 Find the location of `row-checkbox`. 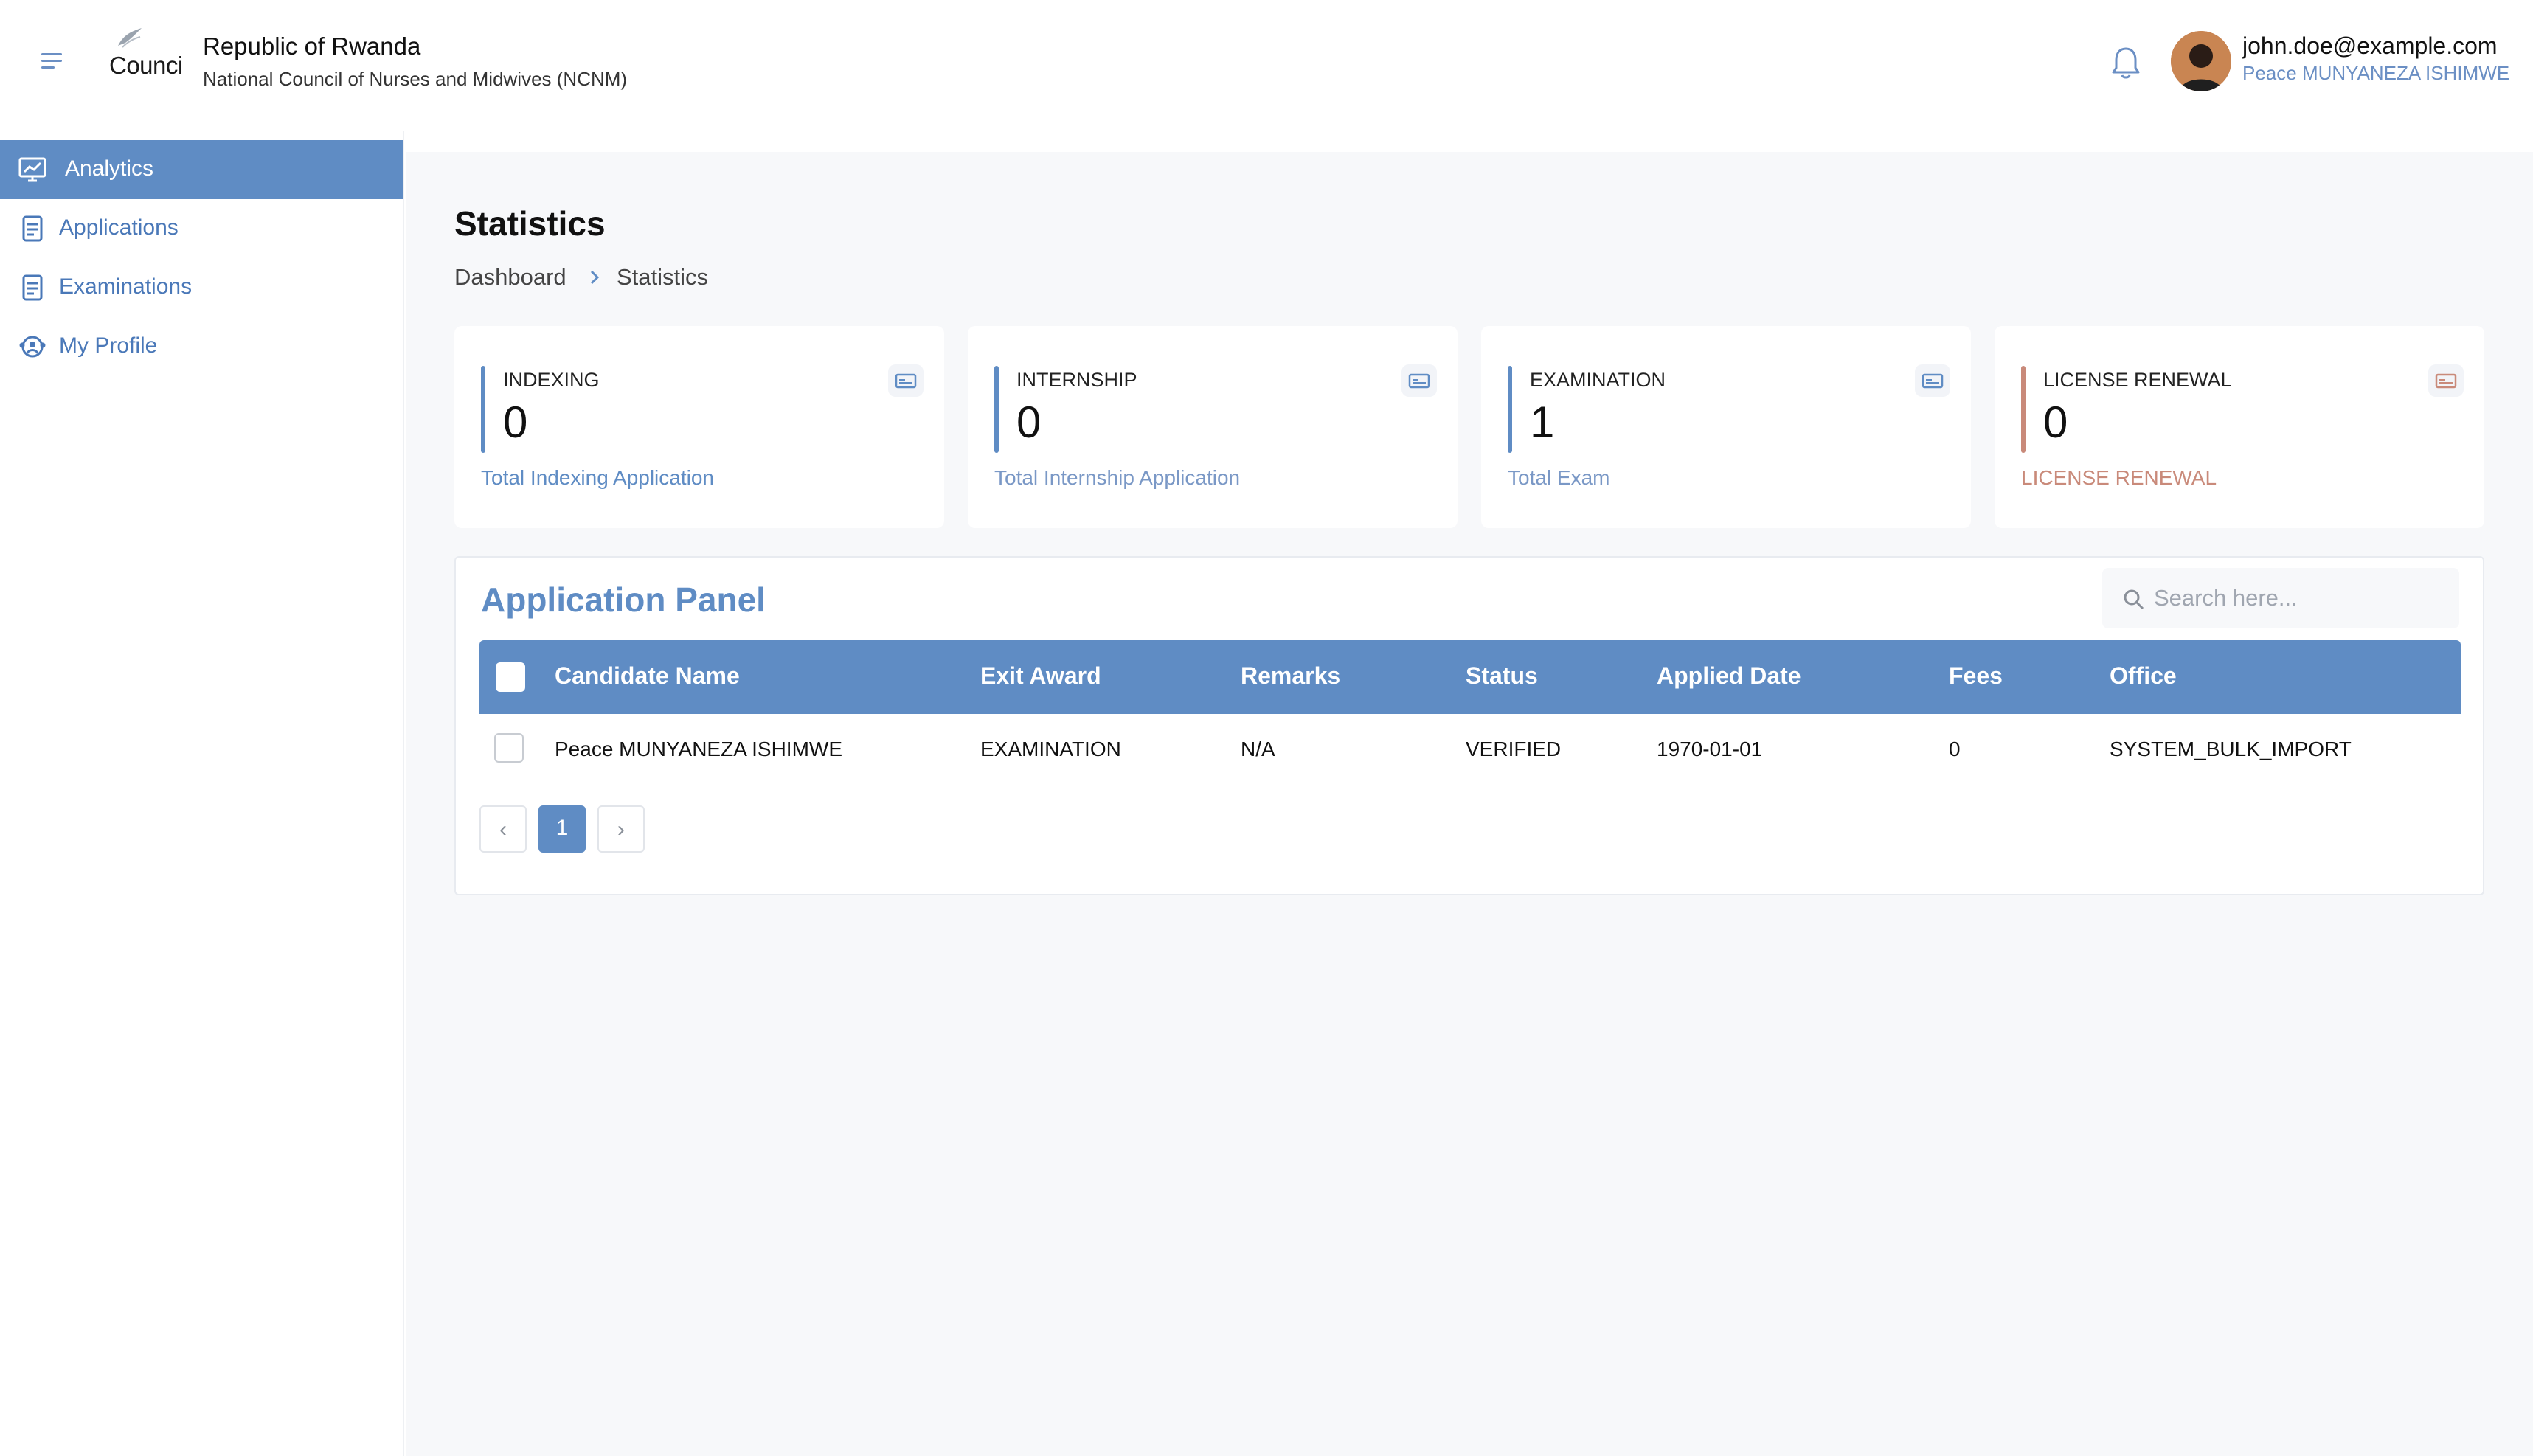

row-checkbox is located at coordinates (509, 748).